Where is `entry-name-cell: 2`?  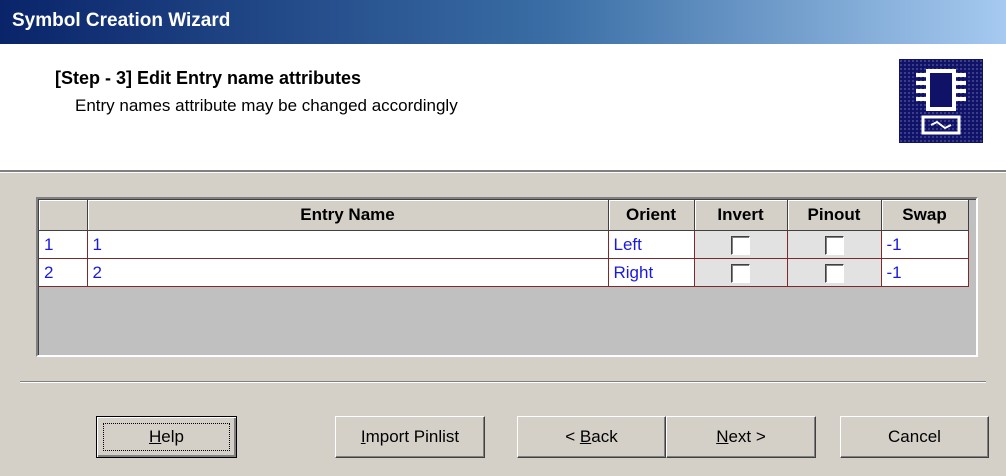
entry-name-cell: 2 is located at coordinates (348, 272).